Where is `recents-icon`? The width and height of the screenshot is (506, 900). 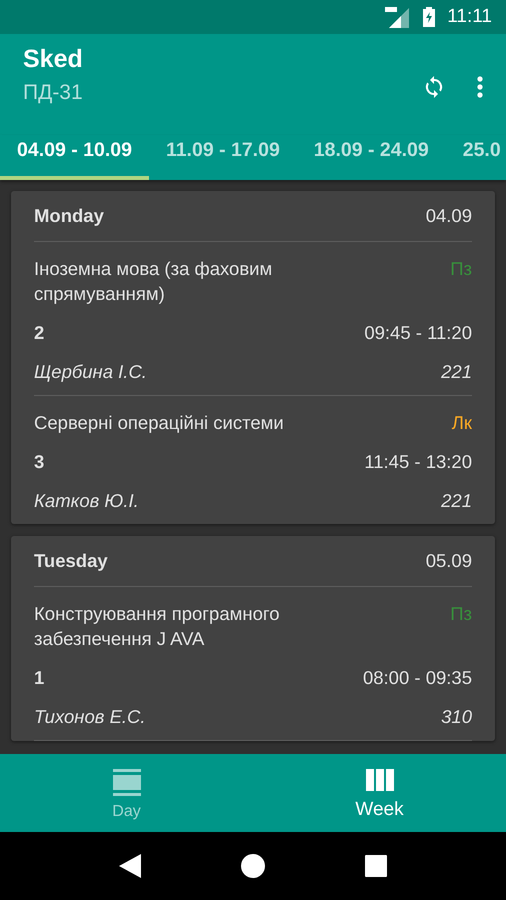 recents-icon is located at coordinates (376, 866).